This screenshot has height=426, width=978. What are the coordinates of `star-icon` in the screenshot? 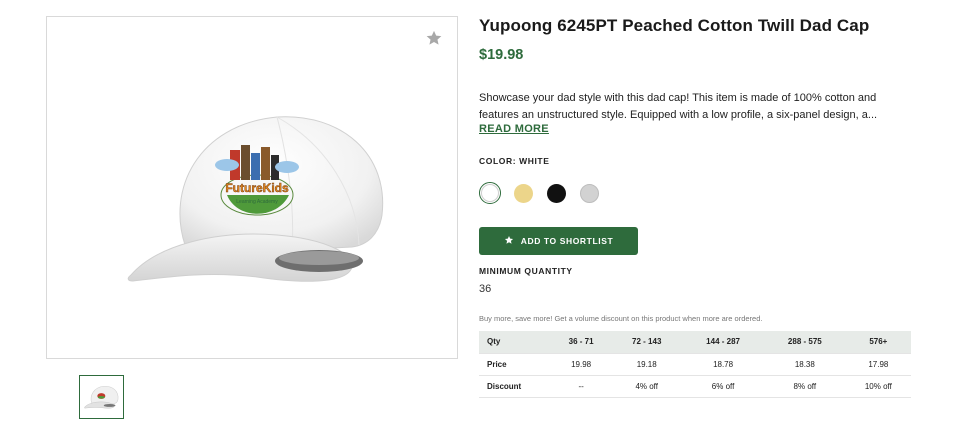 It's located at (509, 241).